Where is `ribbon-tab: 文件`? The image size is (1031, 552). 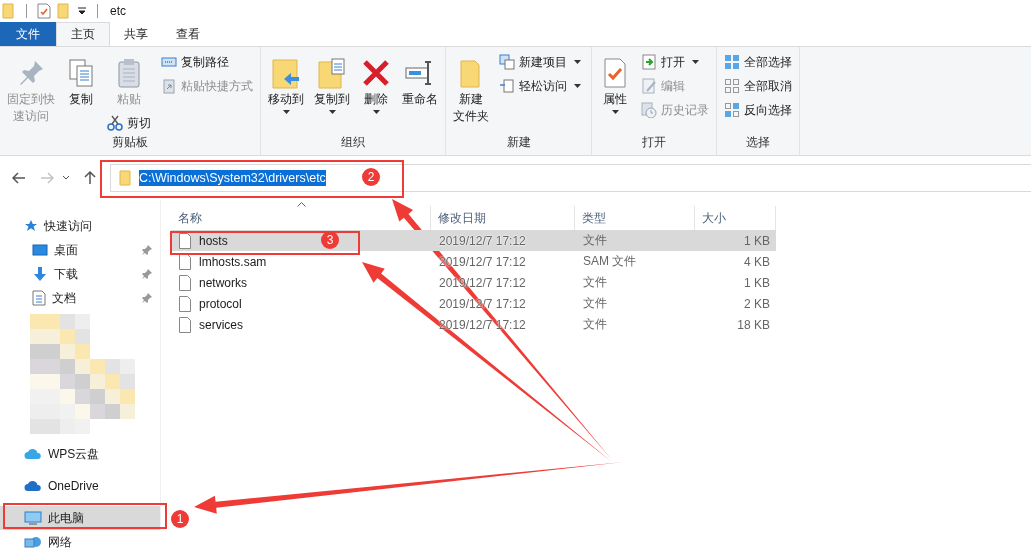
ribbon-tab: 文件 is located at coordinates (28, 34).